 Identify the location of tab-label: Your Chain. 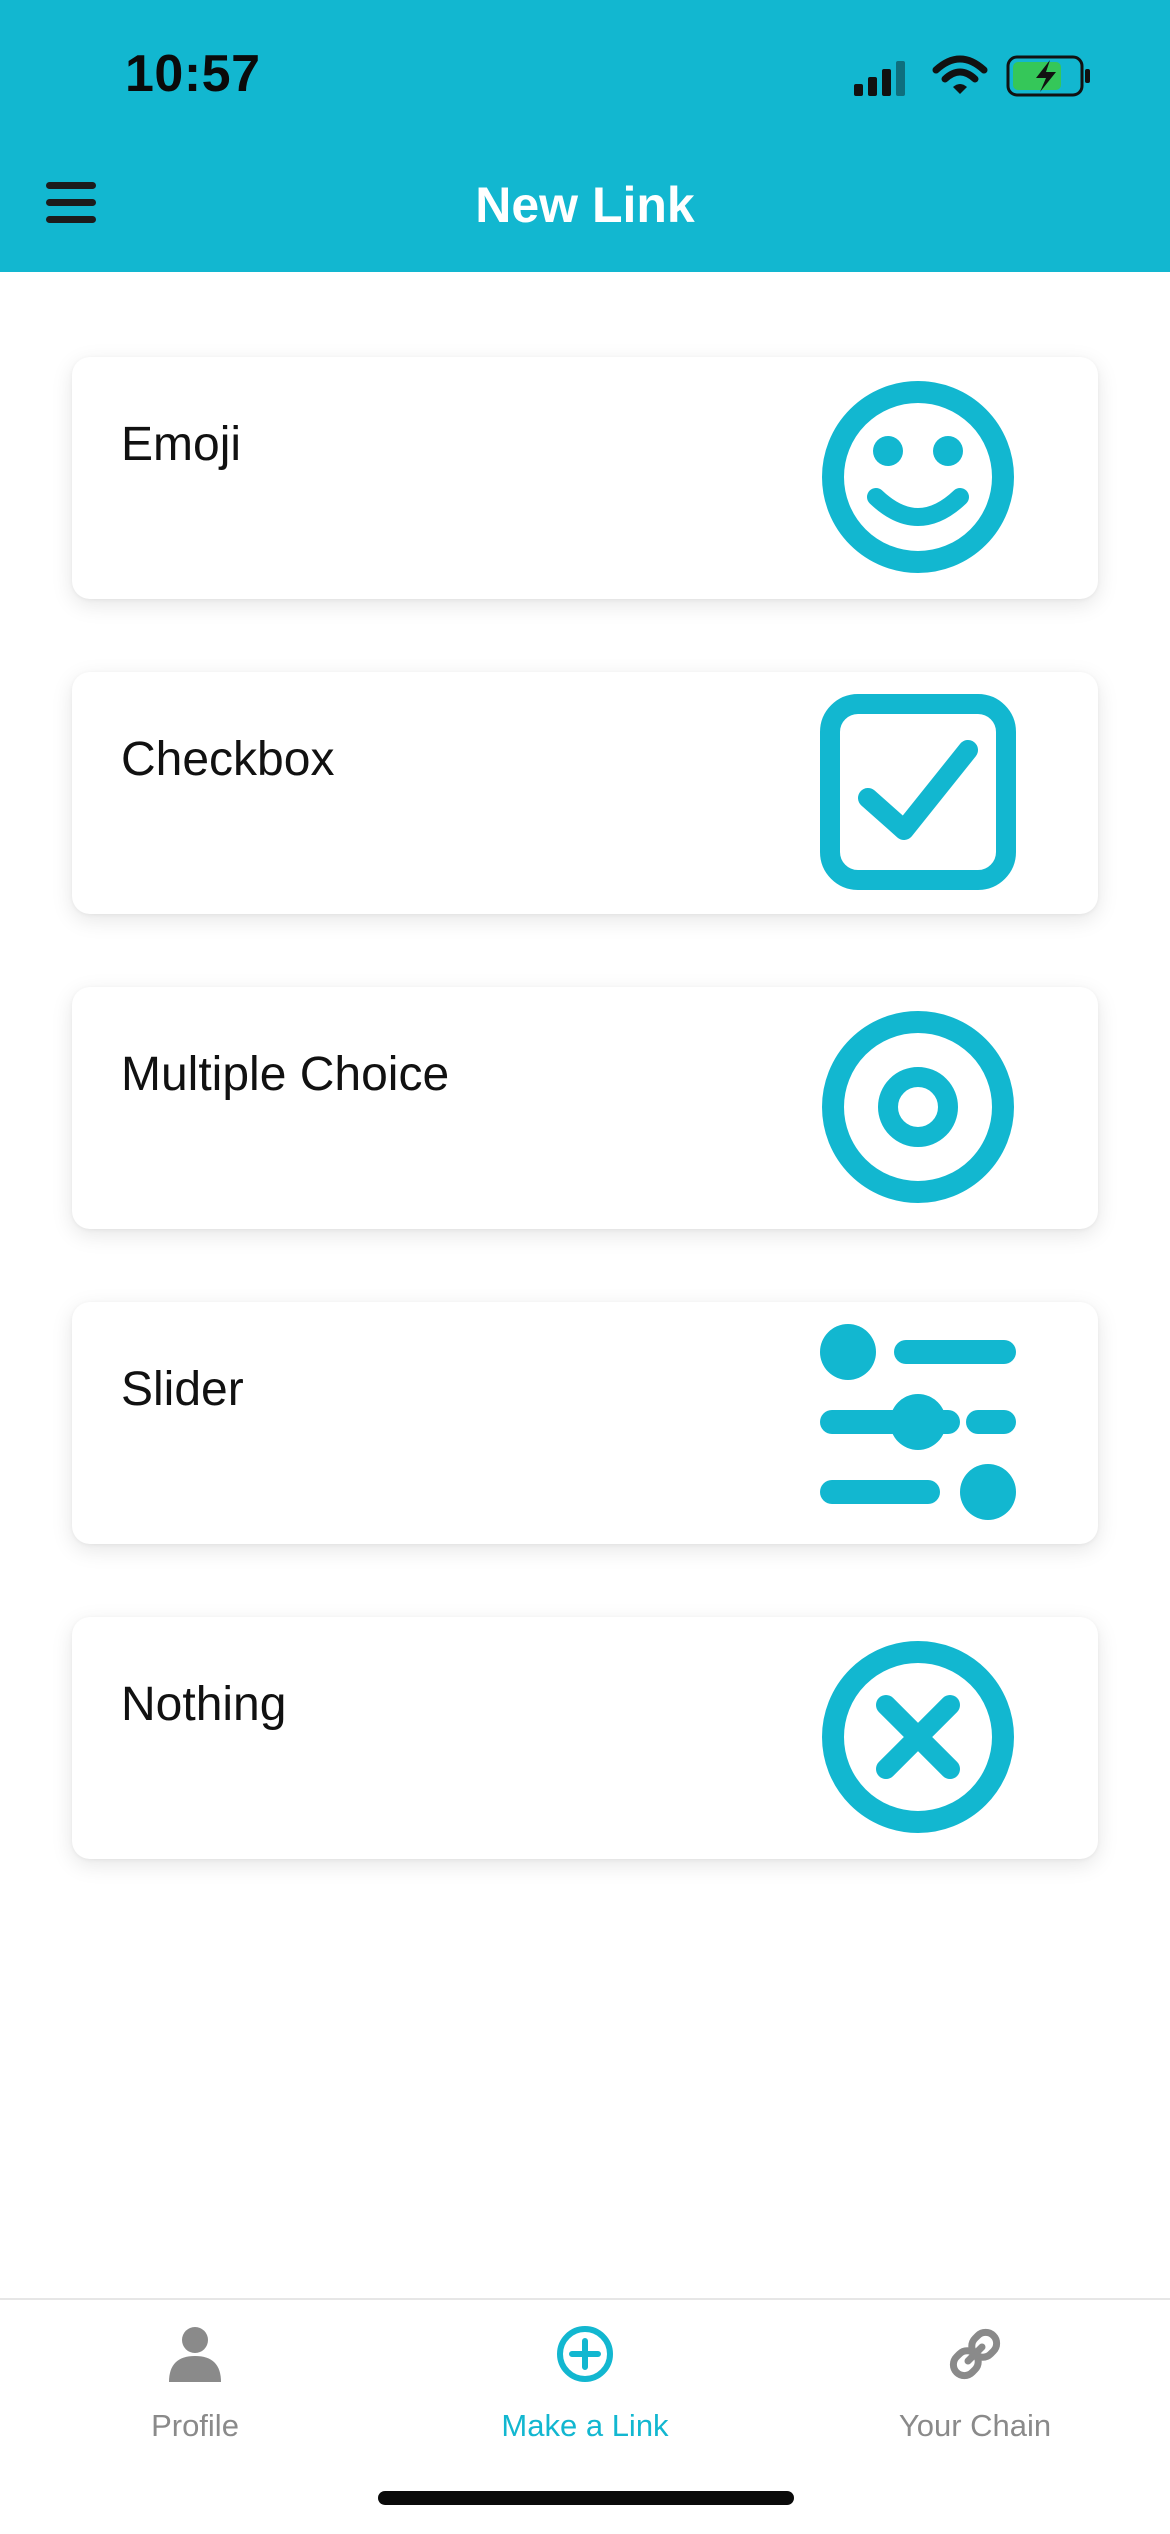
(975, 2425).